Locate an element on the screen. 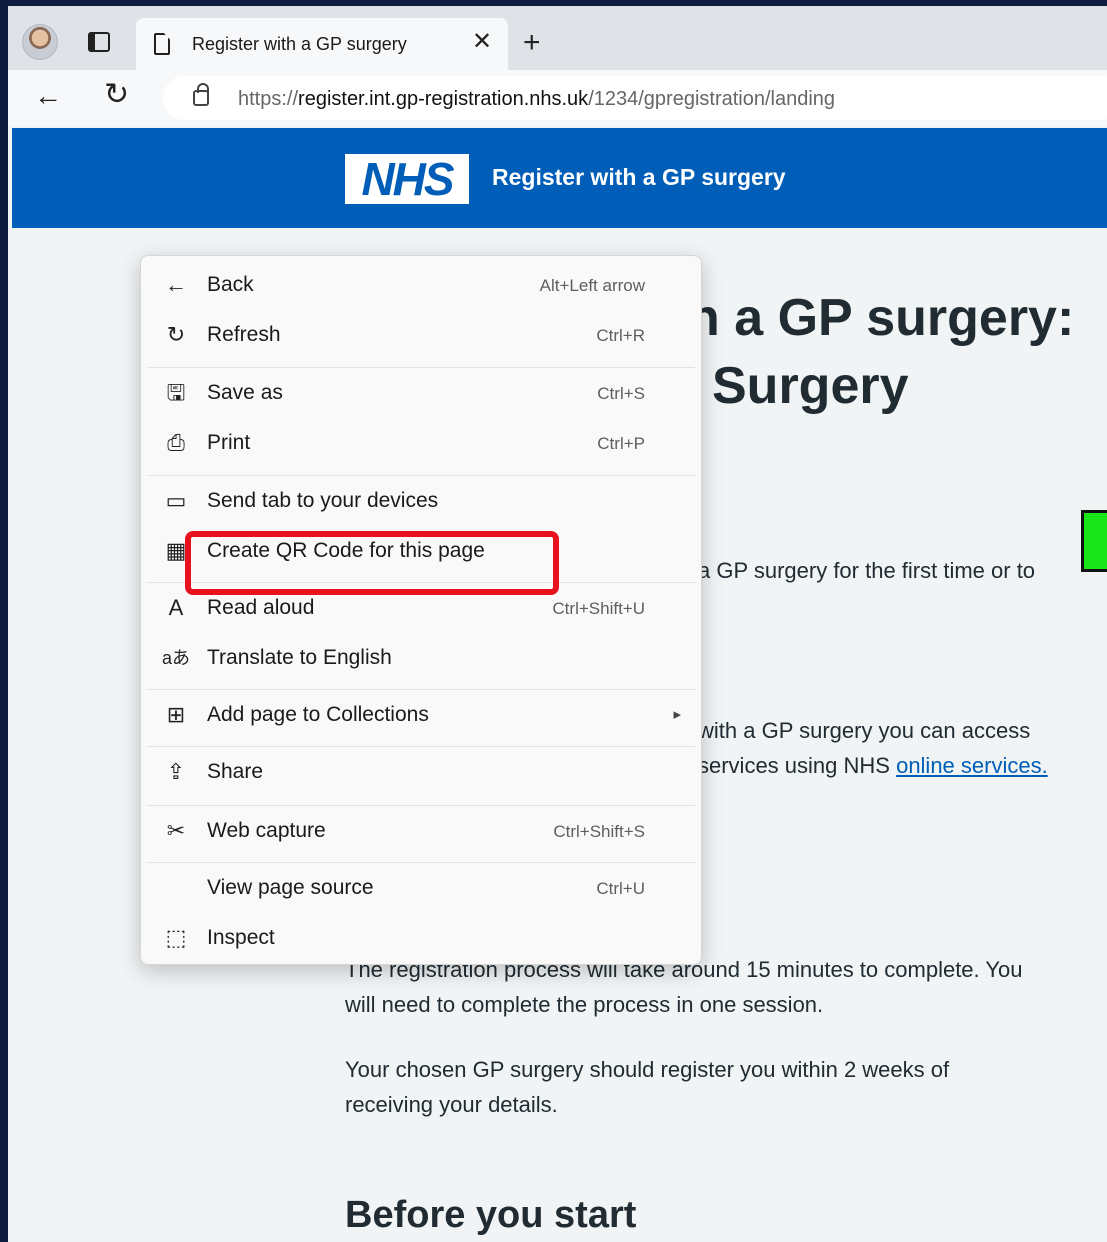 The width and height of the screenshot is (1107, 1242). online-services-text: services using NHS is located at coordinates (797, 765).